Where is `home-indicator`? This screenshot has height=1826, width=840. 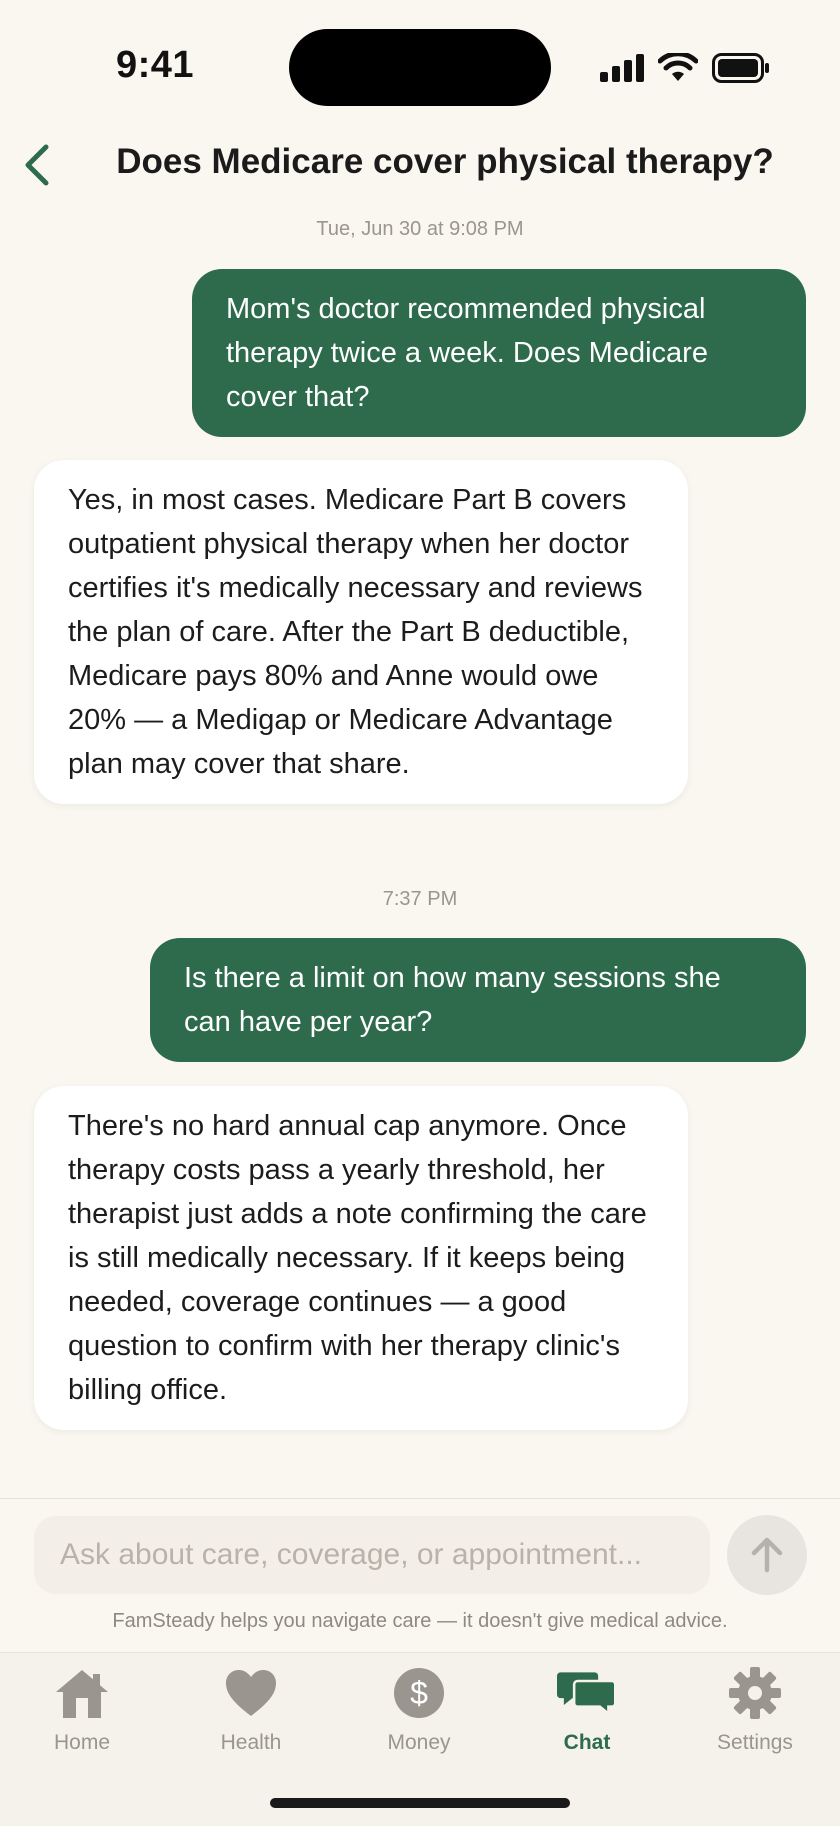
home-indicator is located at coordinates (420, 1803).